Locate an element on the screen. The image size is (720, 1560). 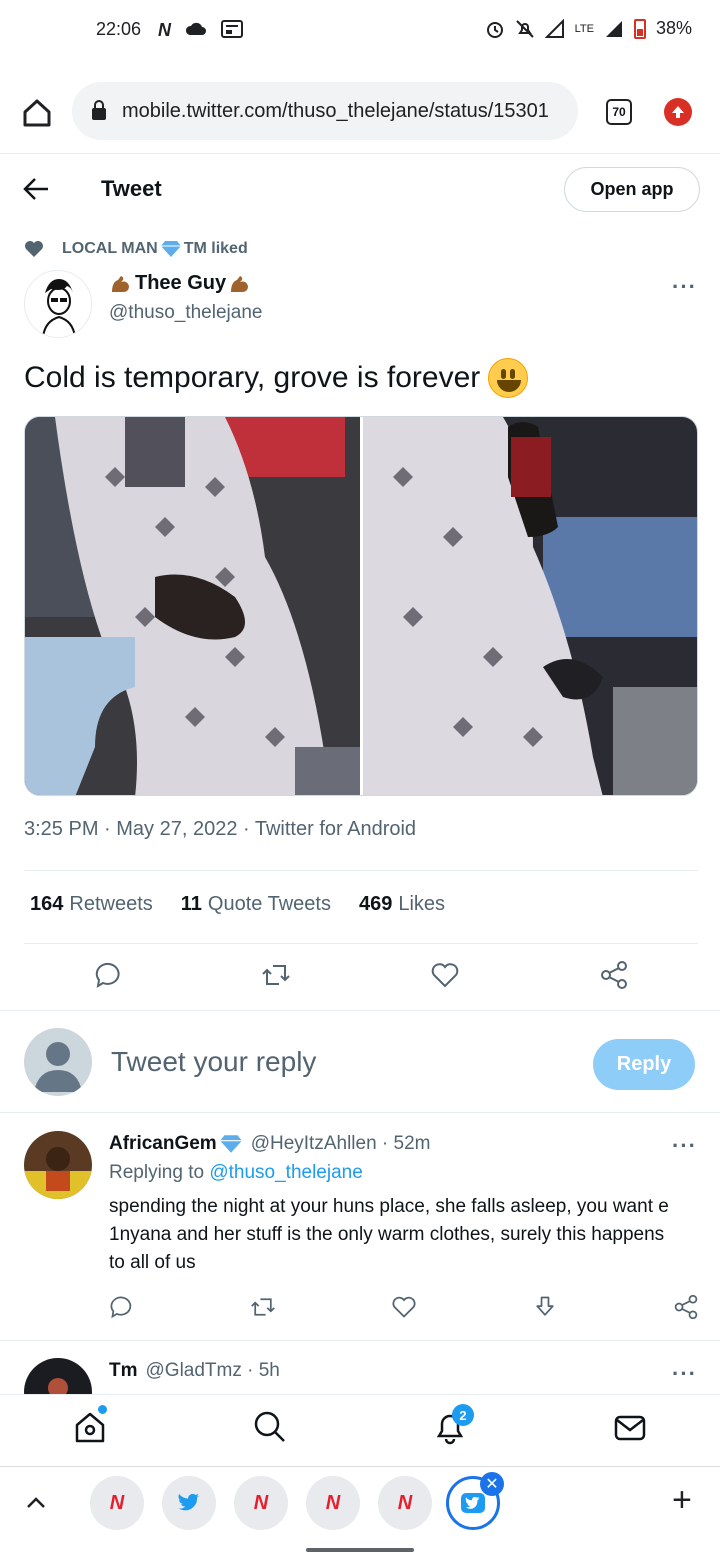
retweets-stat: 164 Retweets is located at coordinates (91, 904).